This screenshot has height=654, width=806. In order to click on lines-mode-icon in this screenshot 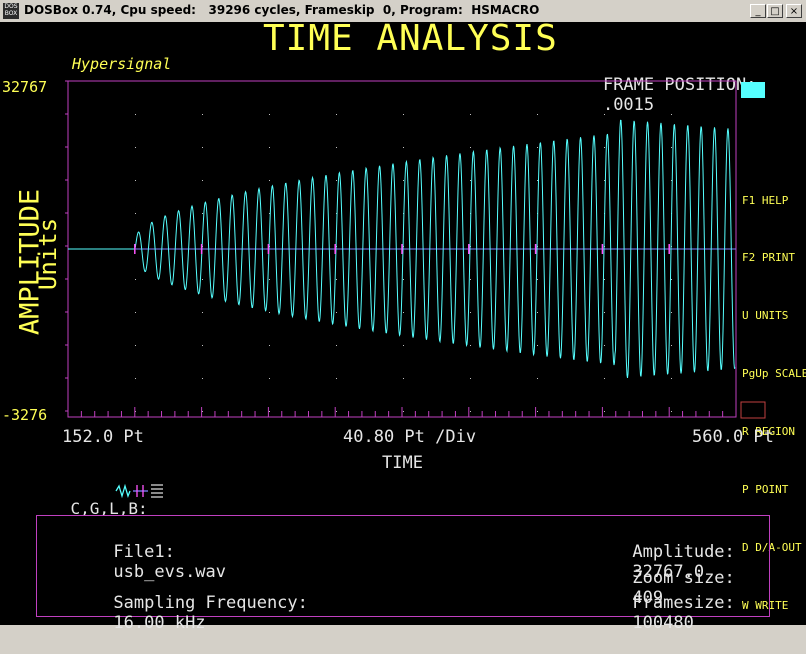, I will do `click(157, 491)`.